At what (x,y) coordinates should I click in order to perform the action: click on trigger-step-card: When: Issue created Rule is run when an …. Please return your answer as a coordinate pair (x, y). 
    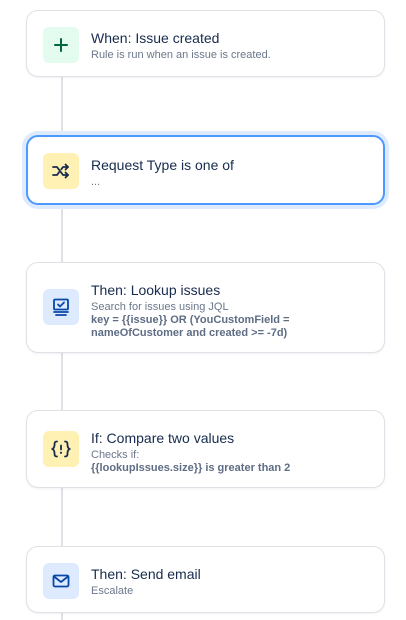
    Looking at the image, I should click on (205, 43).